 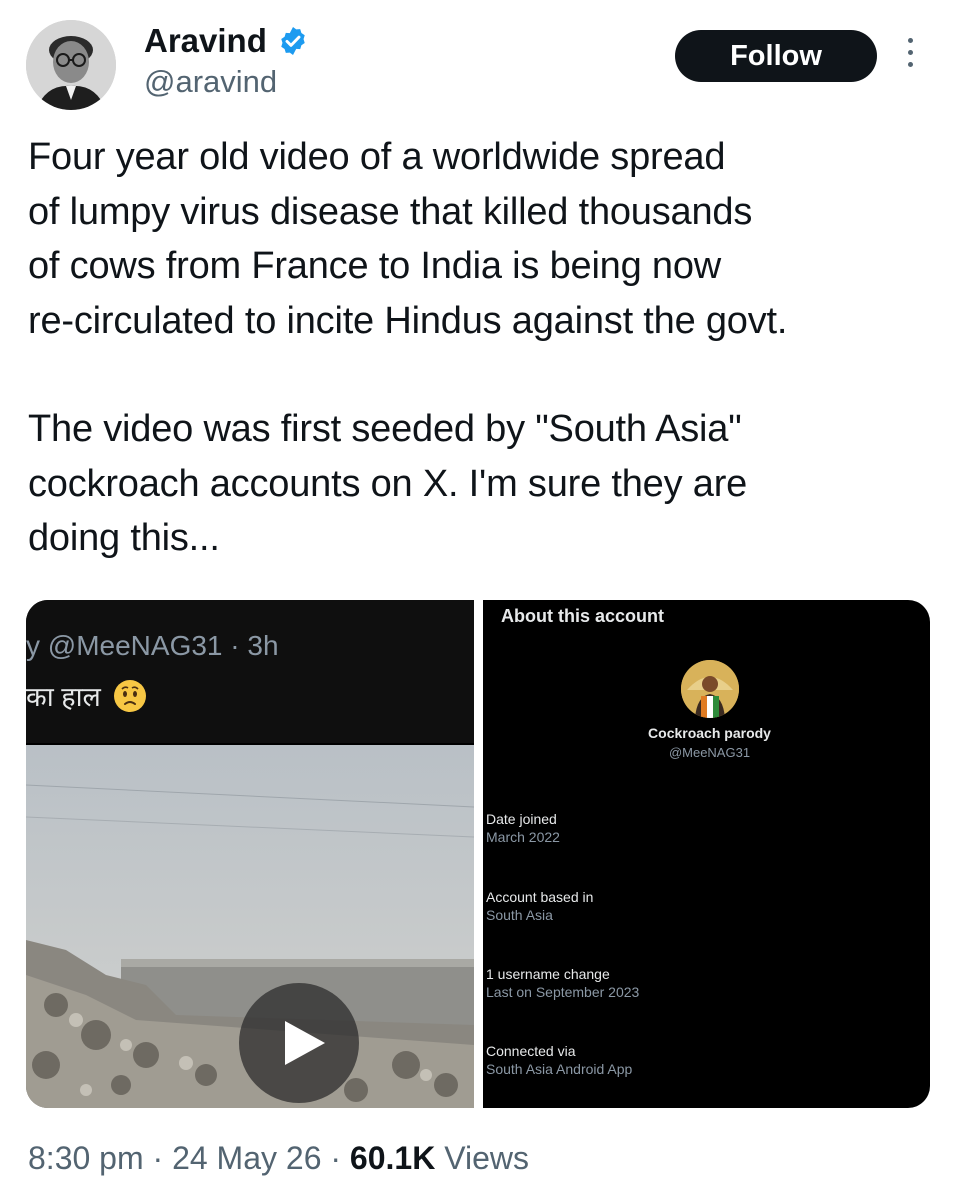 I want to click on author-name-row: Aravind, so click(x=226, y=41).